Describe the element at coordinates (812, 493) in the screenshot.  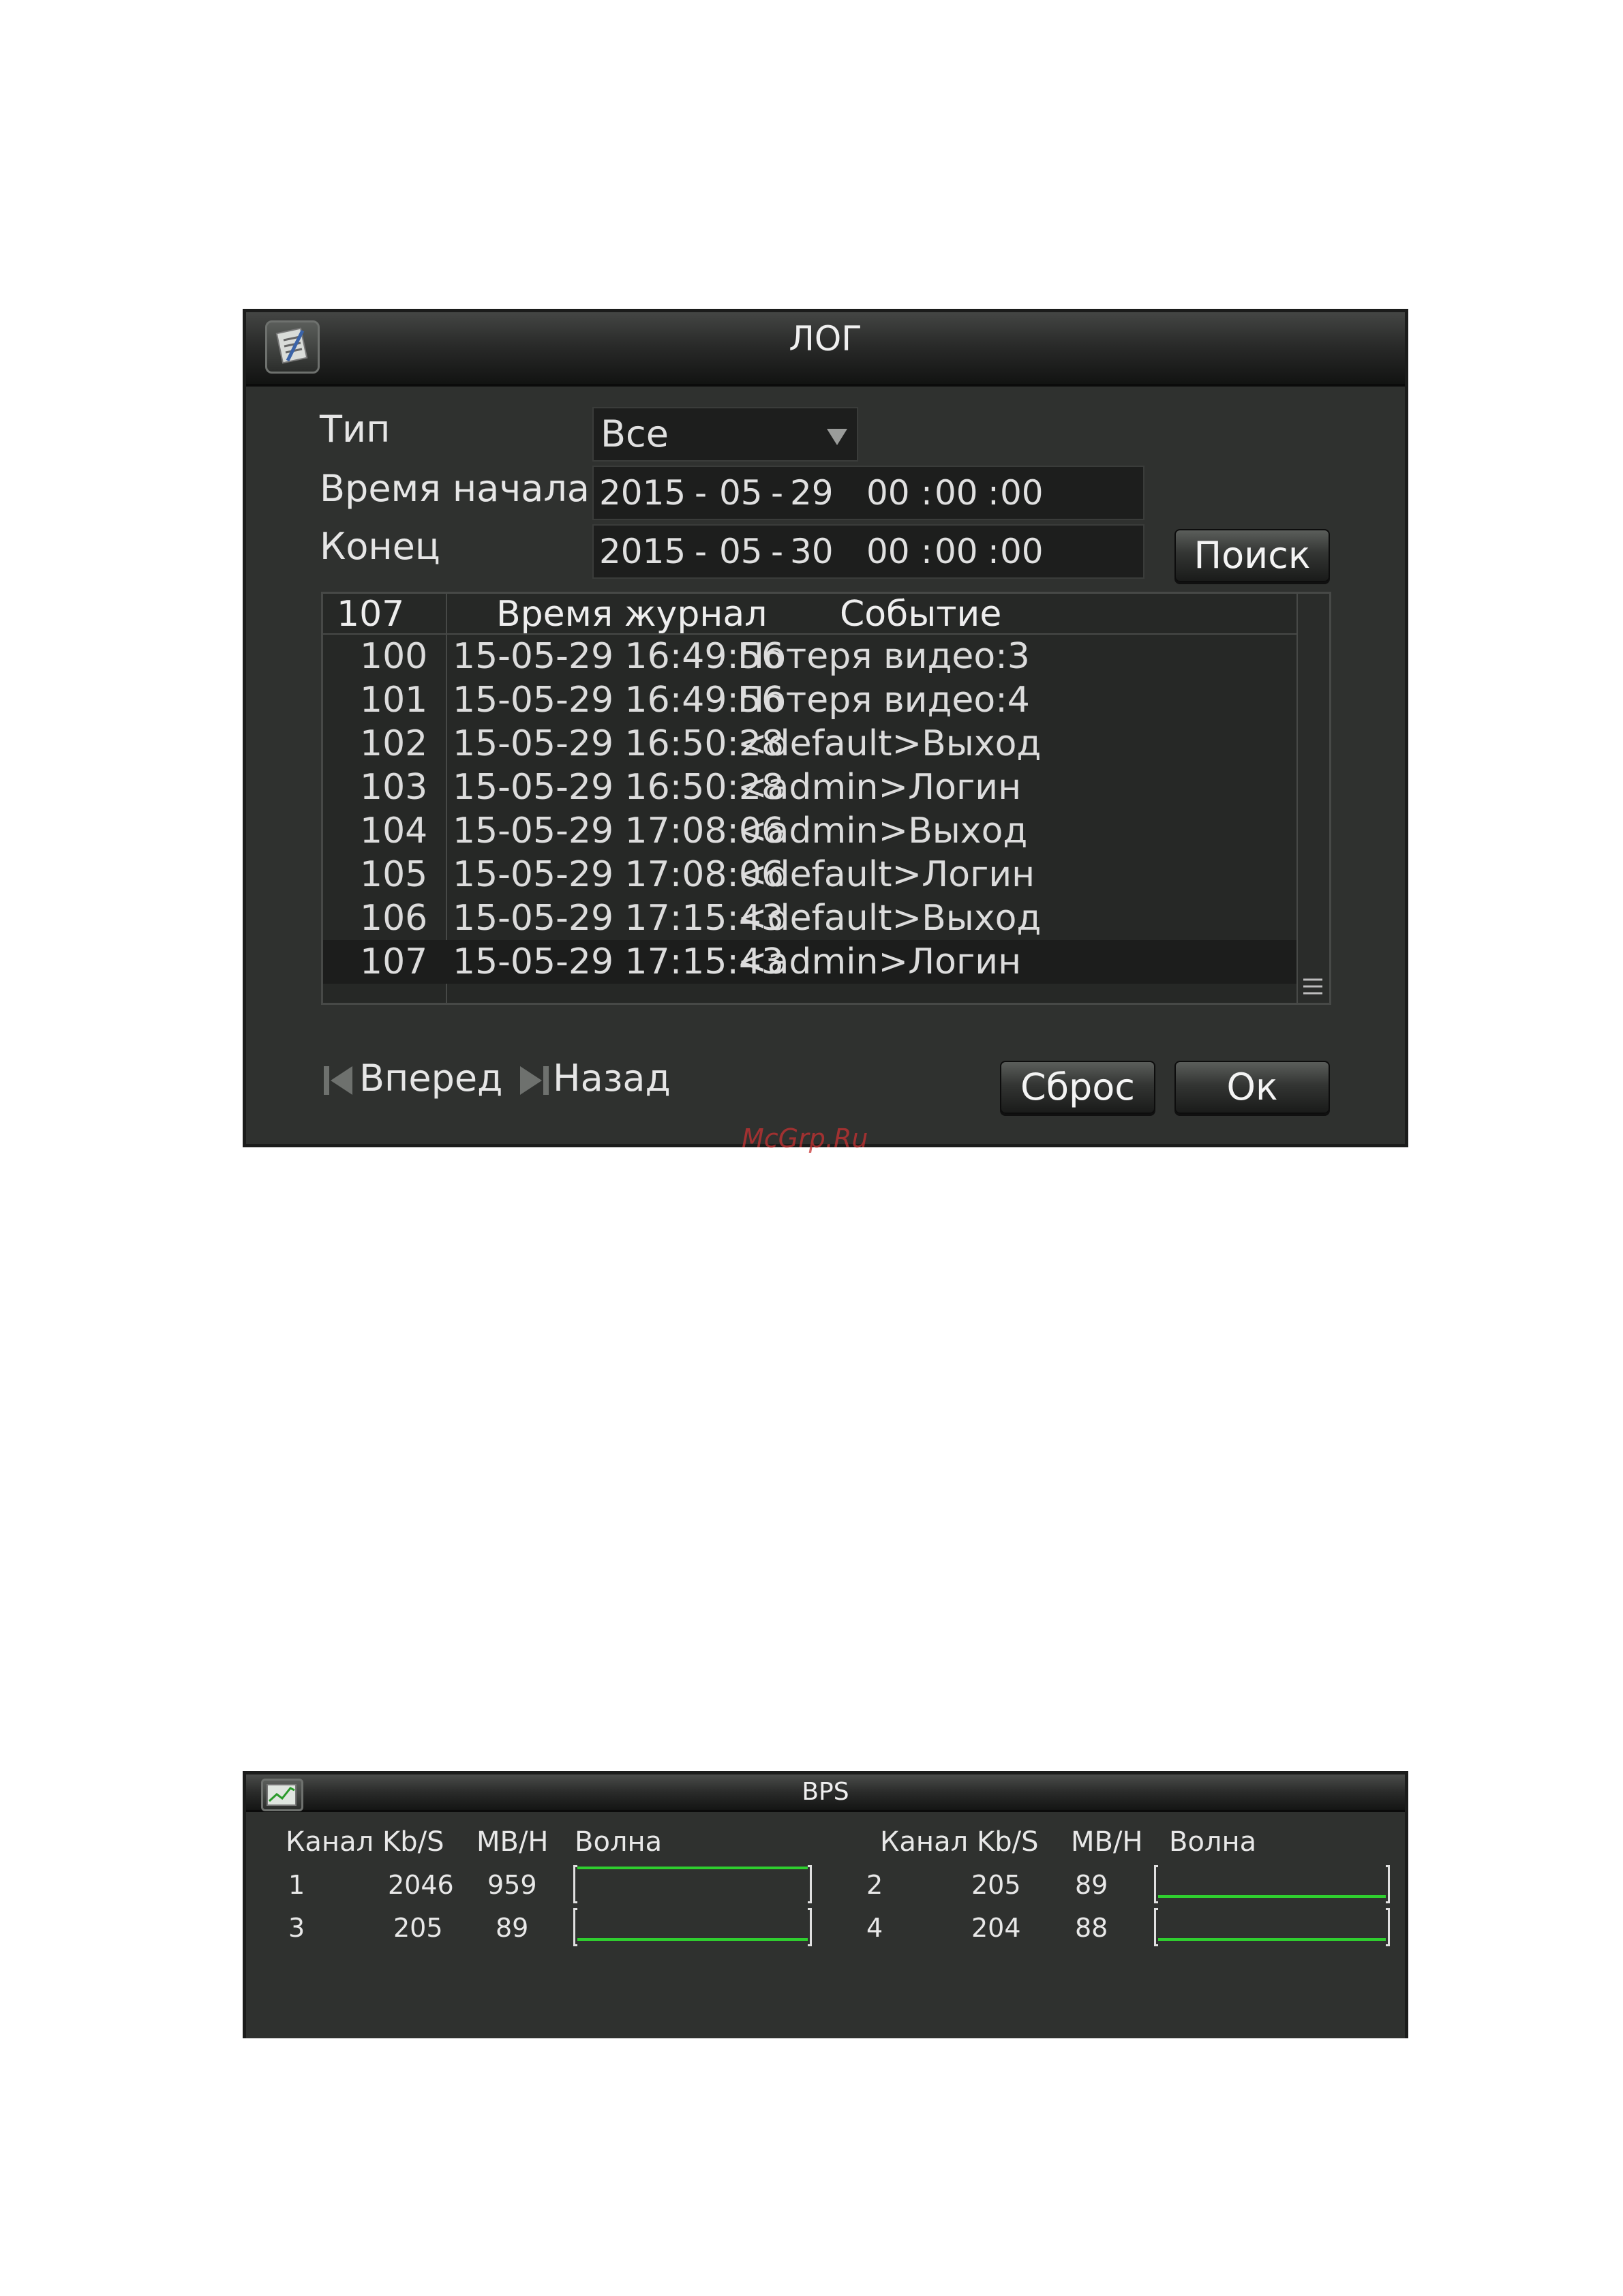
I see `start-day: 29` at that location.